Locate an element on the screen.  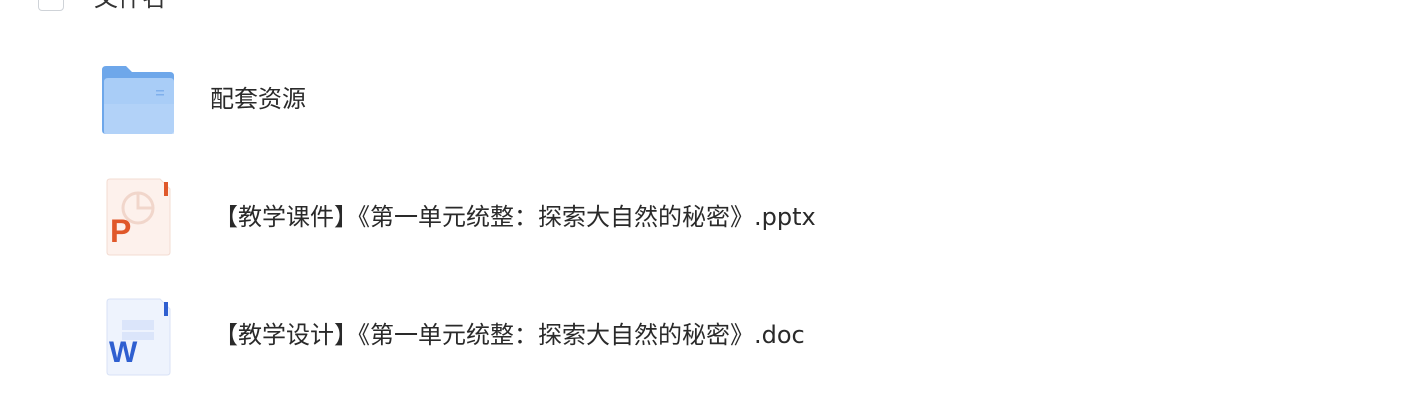
file-name: 【教学课件】《第一单元统整：探索大自然的秘密》.pptx is located at coordinates (515, 217).